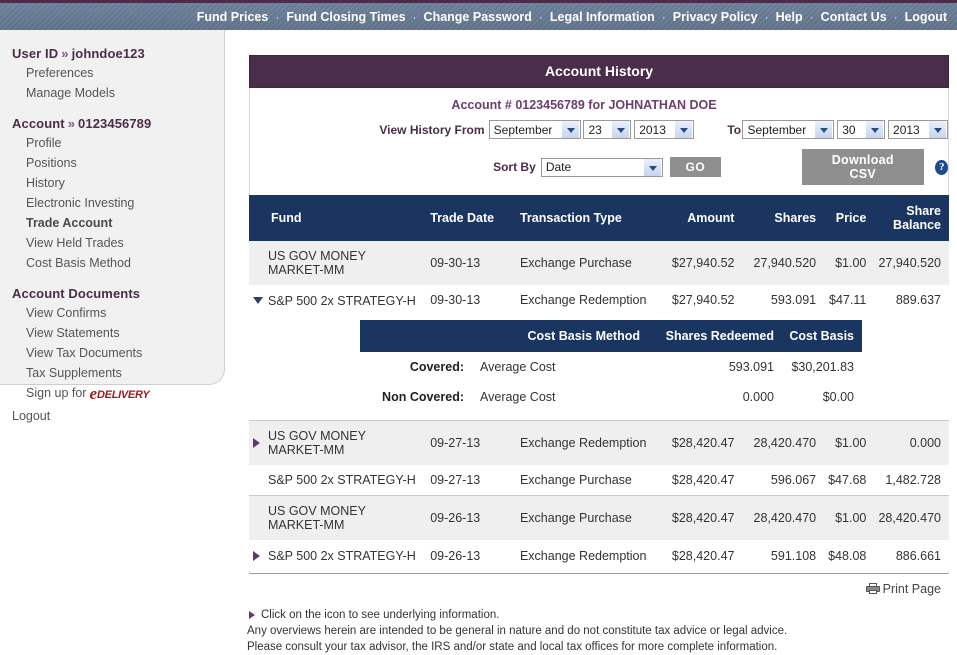 The height and width of the screenshot is (655, 957). I want to click on cost-basis-row-method: Average Cost, so click(560, 396).